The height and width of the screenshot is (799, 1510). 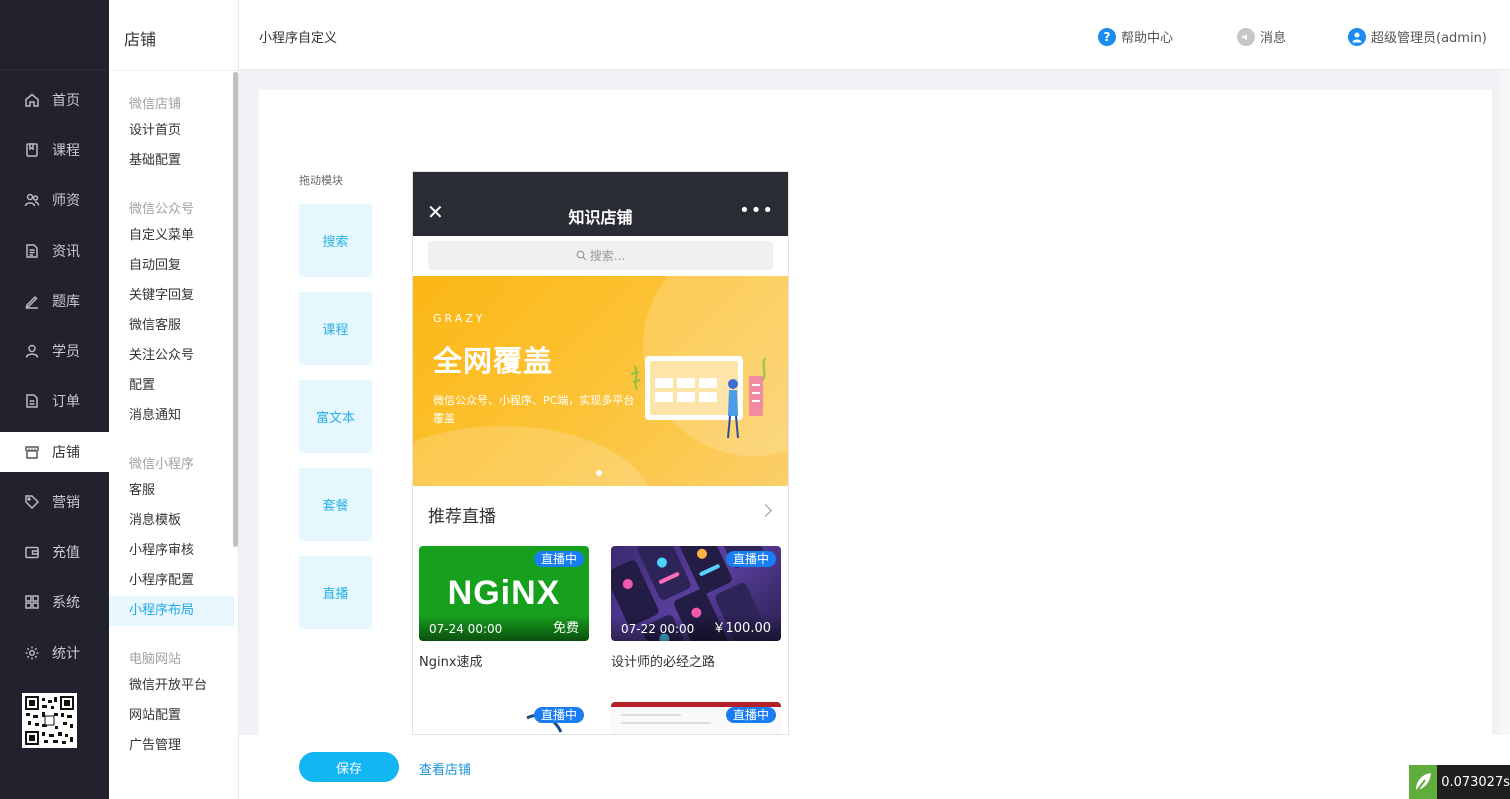 I want to click on secondary-sidebar-title: 店铺, so click(x=140, y=39).